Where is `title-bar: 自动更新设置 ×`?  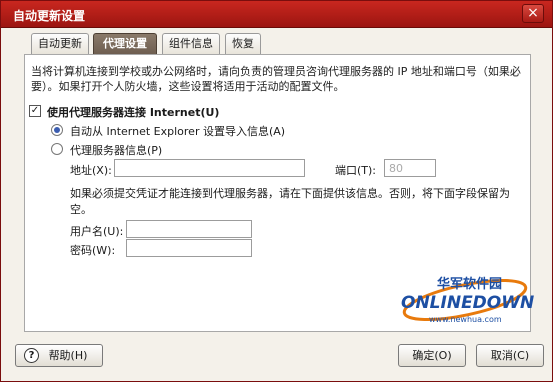
title-bar: 自动更新设置 × is located at coordinates (276, 14).